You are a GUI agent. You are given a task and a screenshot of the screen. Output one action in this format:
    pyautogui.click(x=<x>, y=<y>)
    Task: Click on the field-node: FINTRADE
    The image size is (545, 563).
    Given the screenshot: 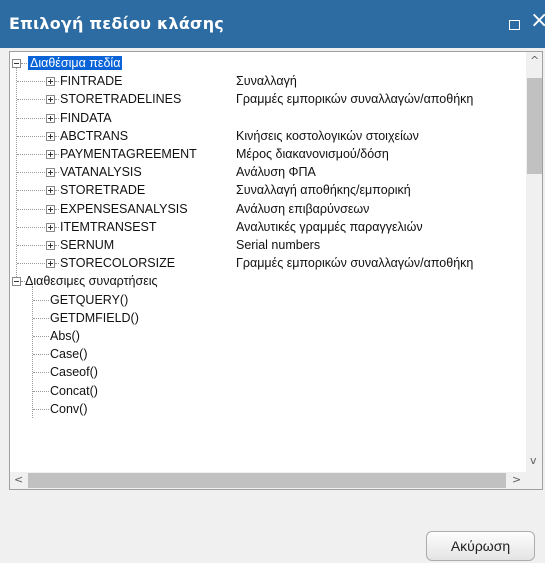 What is the action you would take?
    pyautogui.click(x=91, y=81)
    